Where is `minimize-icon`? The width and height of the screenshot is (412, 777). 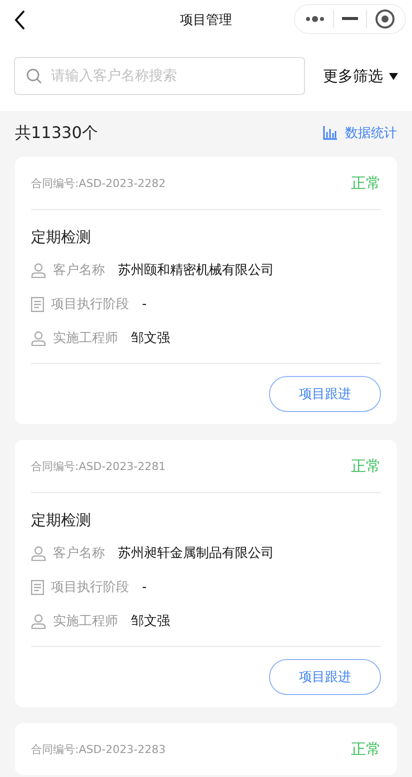 minimize-icon is located at coordinates (350, 19).